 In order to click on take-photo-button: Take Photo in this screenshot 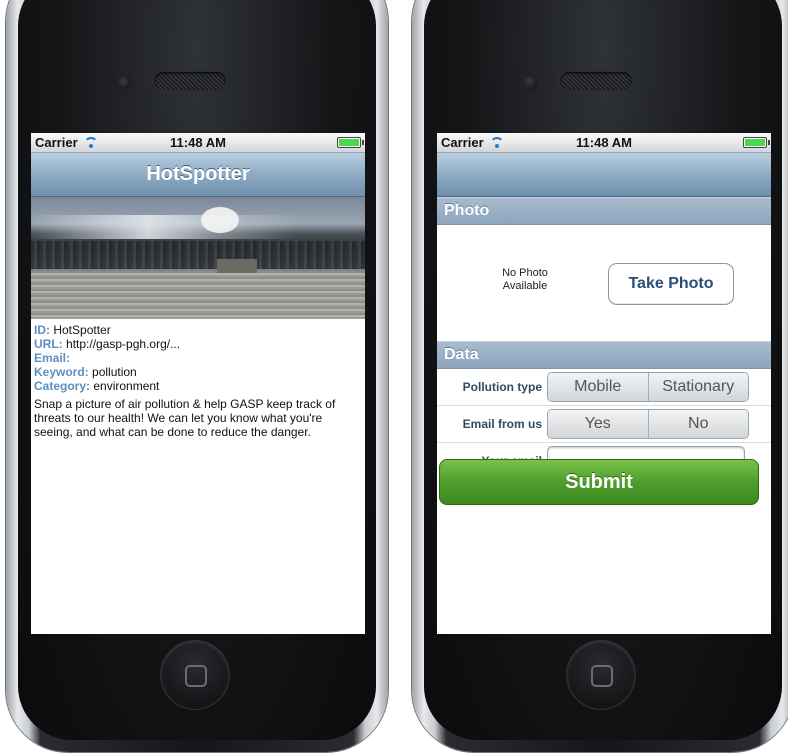, I will do `click(671, 284)`.